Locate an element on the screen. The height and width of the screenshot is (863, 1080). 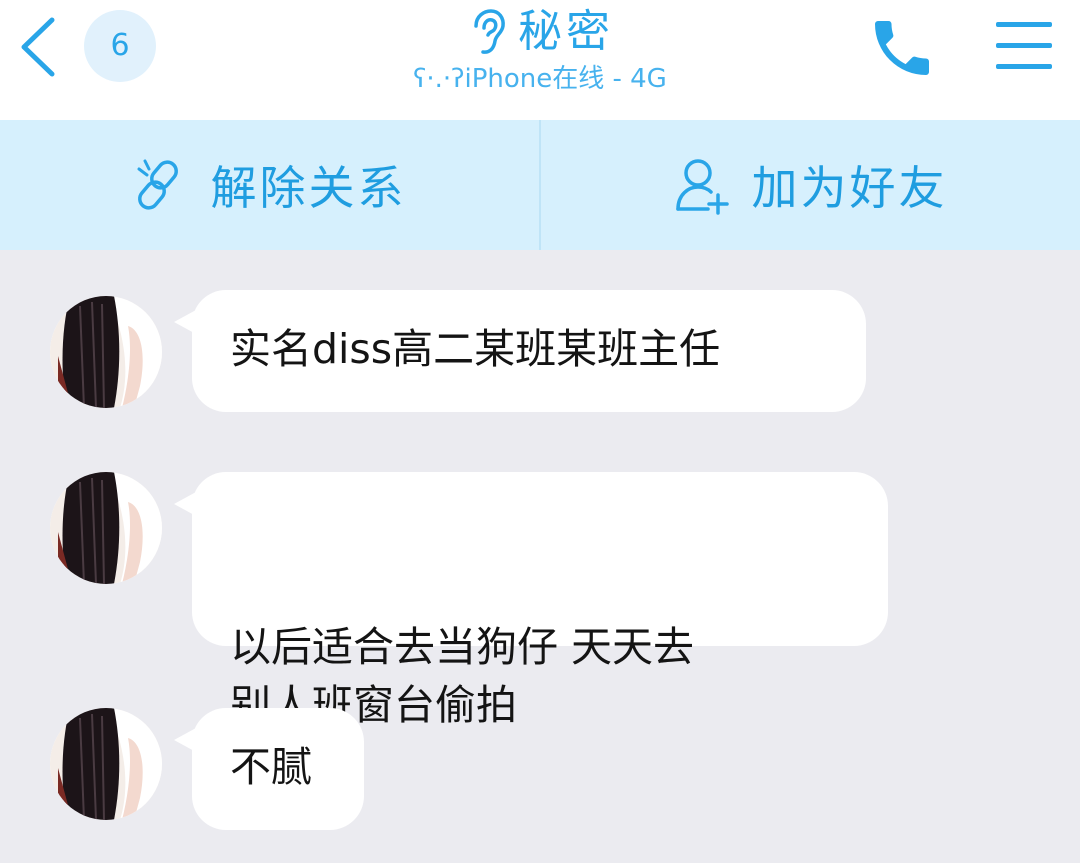
menu-button is located at coordinates (1024, 46).